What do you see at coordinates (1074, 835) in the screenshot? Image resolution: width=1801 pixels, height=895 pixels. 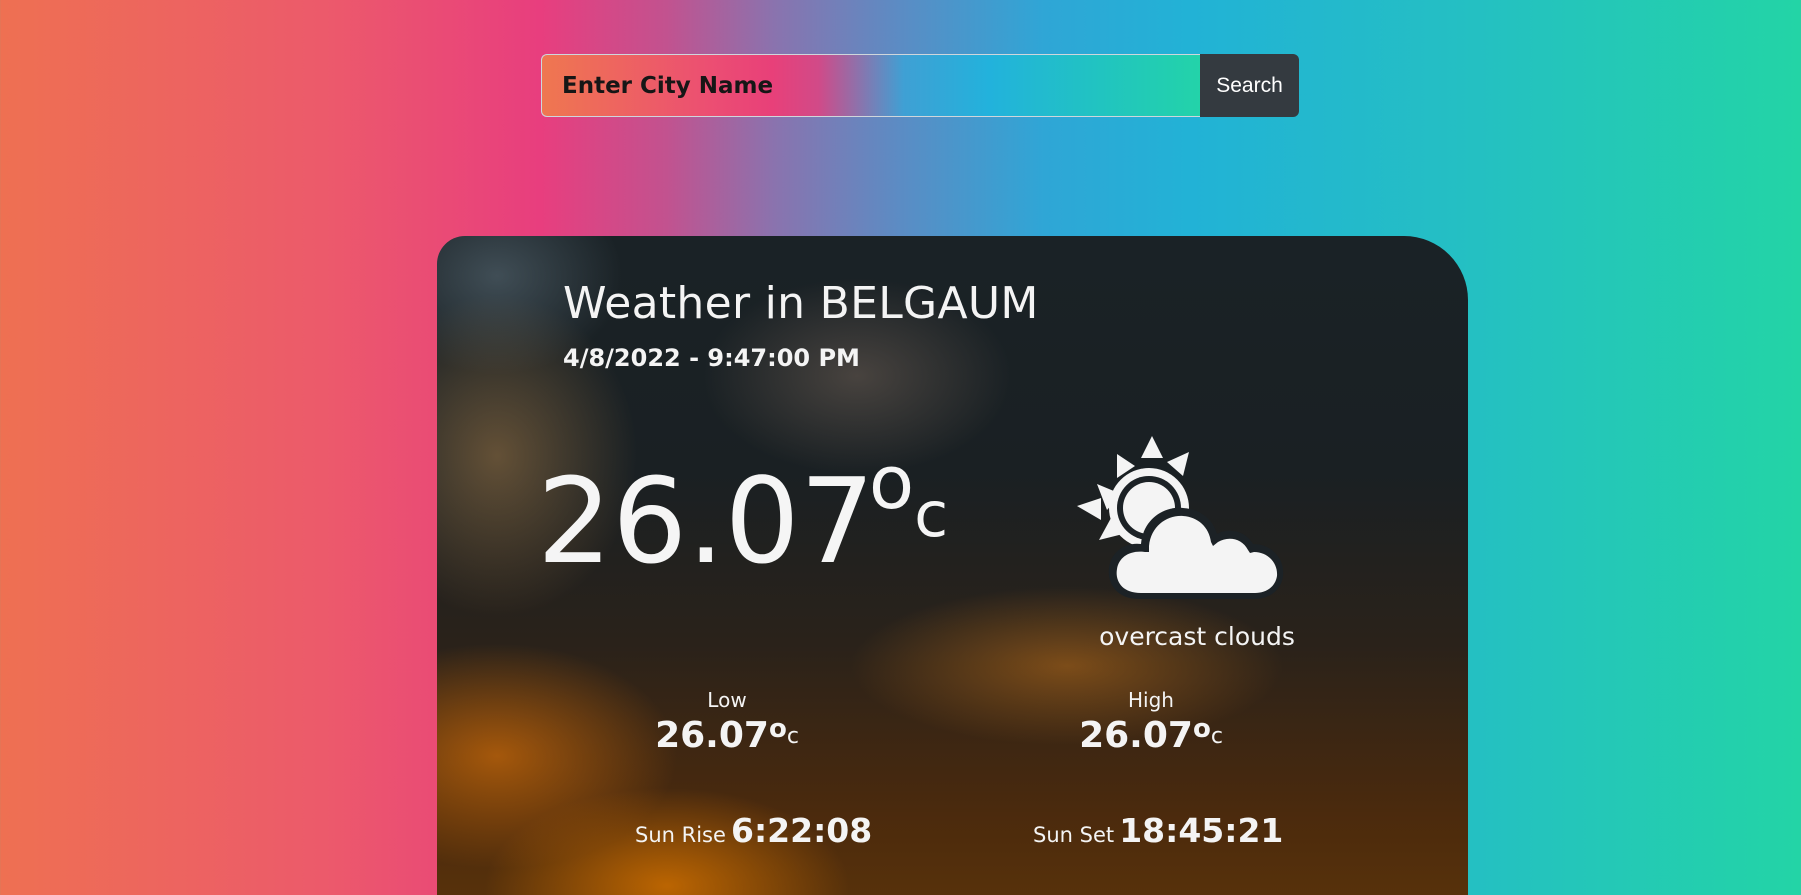 I see `sunset-label: Sun Set` at bounding box center [1074, 835].